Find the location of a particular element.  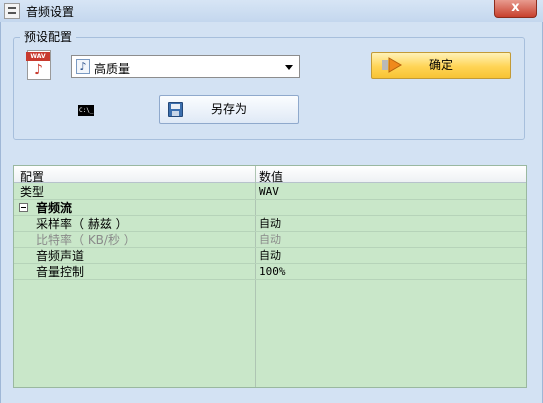

preset-select-value: 高质量 is located at coordinates (112, 69).